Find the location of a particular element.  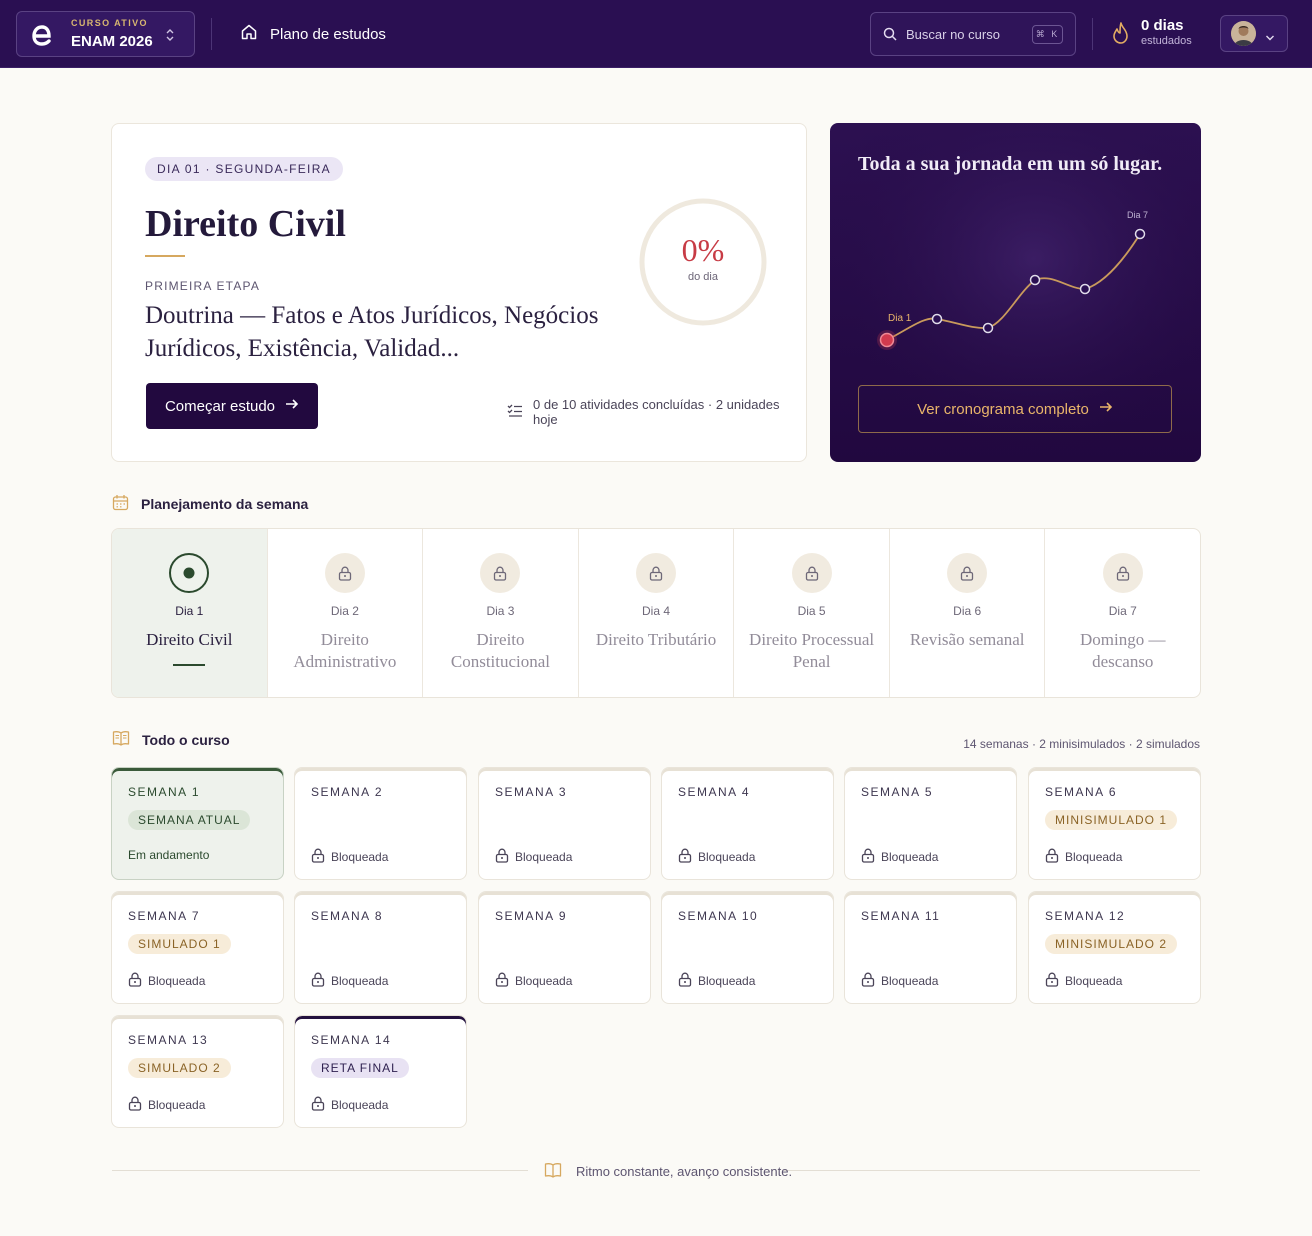

week-card-7: SEMANA 7 SIMULADO 1 Bloqueada is located at coordinates (197, 947).